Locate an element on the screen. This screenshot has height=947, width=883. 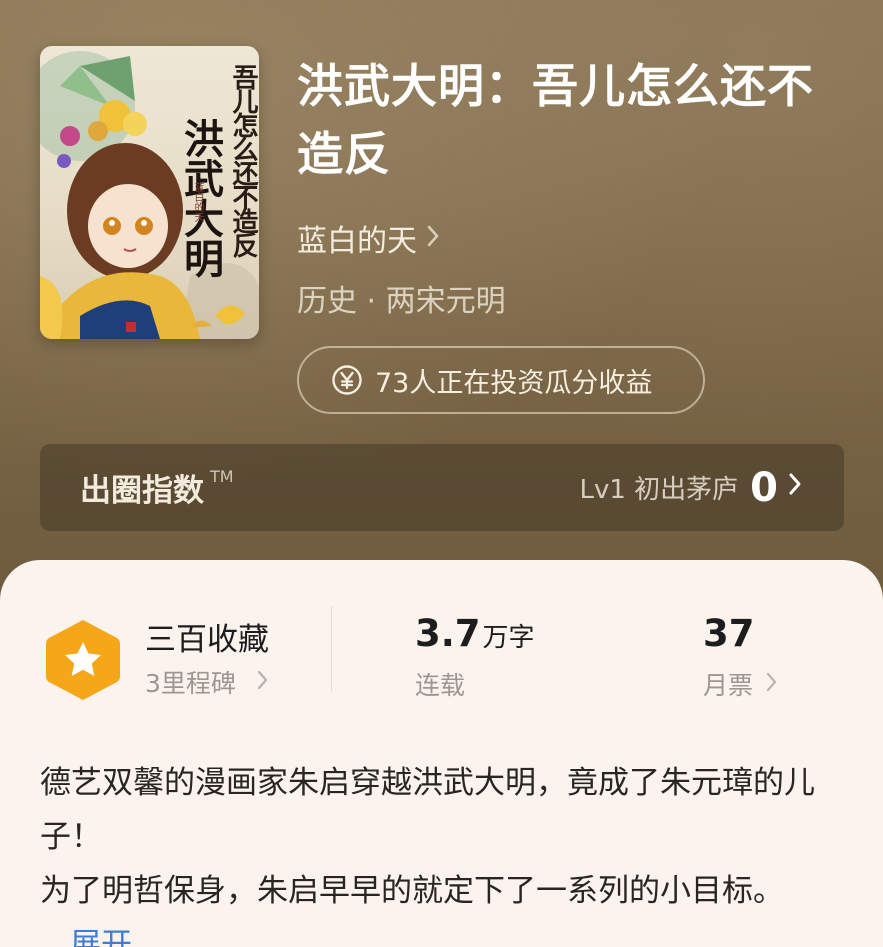
serial-status: 连载 is located at coordinates (440, 685).